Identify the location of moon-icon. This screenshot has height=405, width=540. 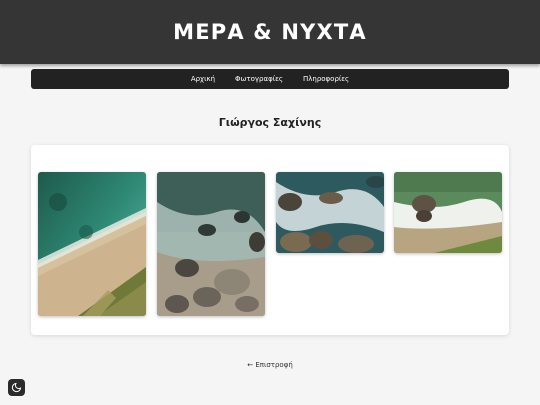
(16, 387).